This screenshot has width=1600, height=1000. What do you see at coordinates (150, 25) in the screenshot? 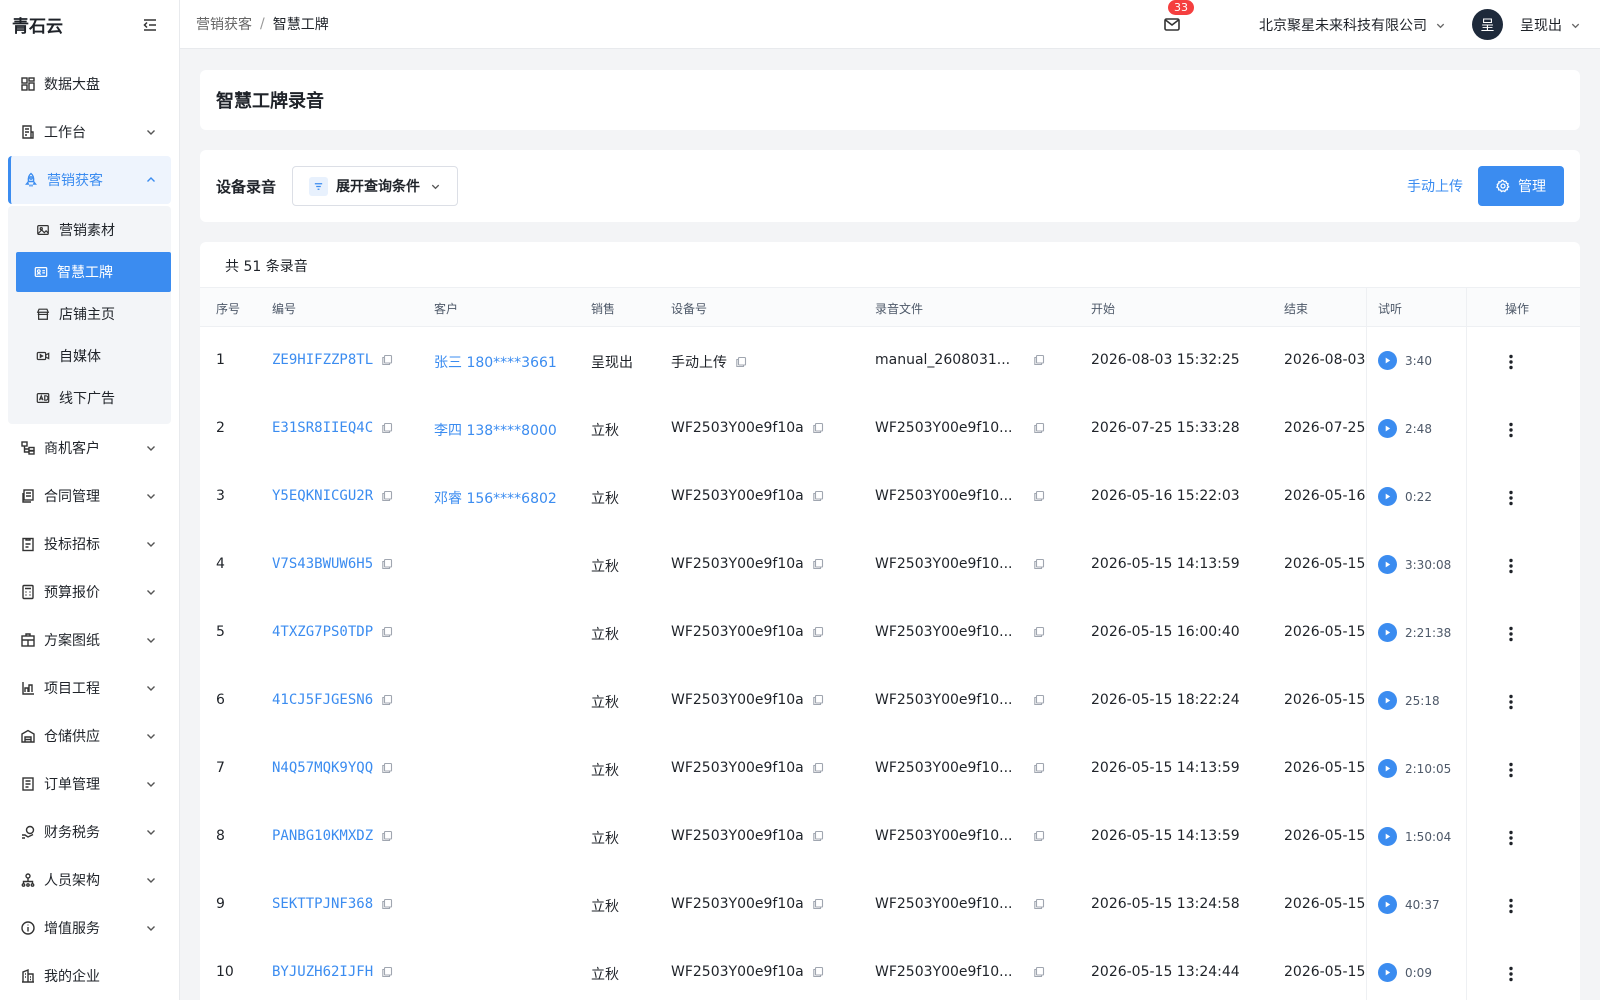
I see `sidebar-collapse-icon` at bounding box center [150, 25].